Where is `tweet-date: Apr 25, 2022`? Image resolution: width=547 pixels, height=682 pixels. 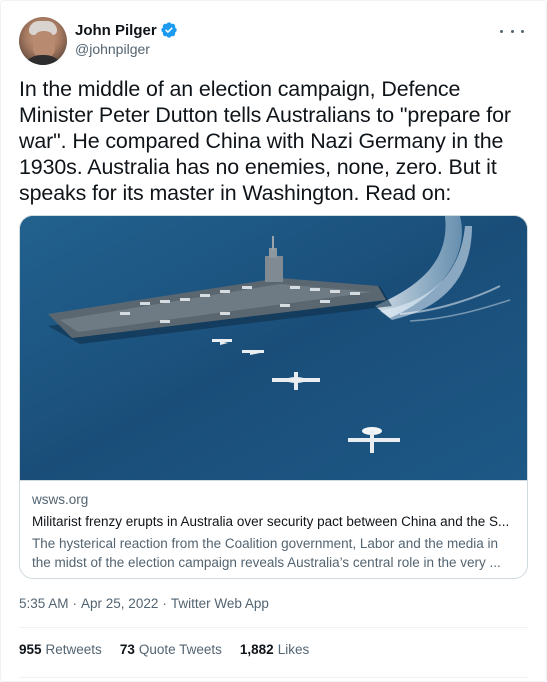
tweet-date: Apr 25, 2022 is located at coordinates (119, 603).